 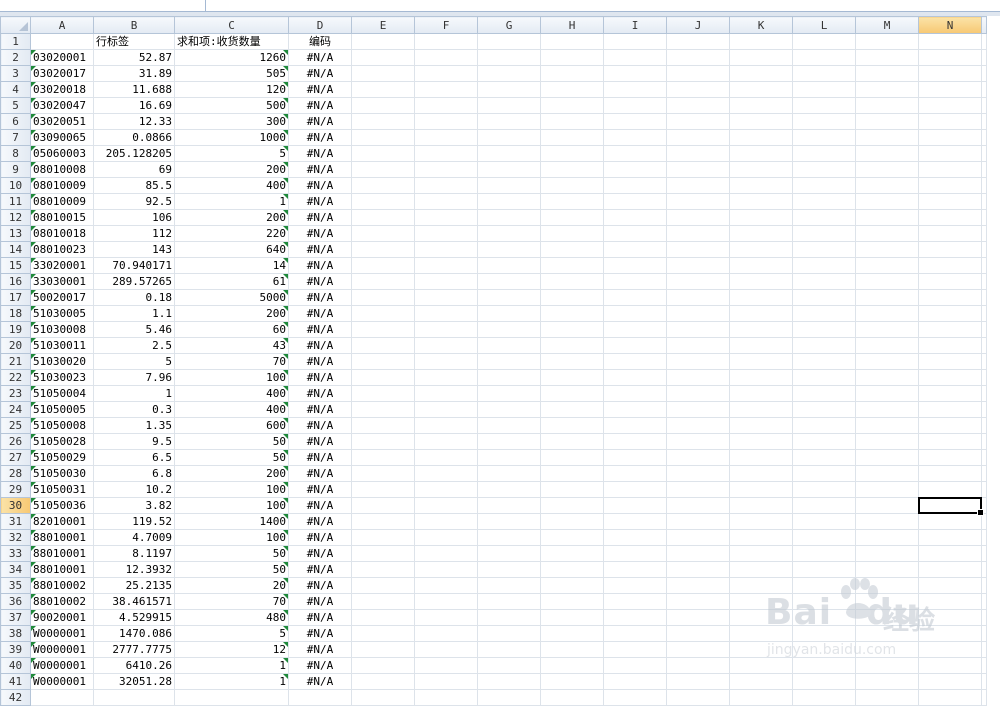 What do you see at coordinates (134, 89) in the screenshot?
I see `cell-b: 11.688` at bounding box center [134, 89].